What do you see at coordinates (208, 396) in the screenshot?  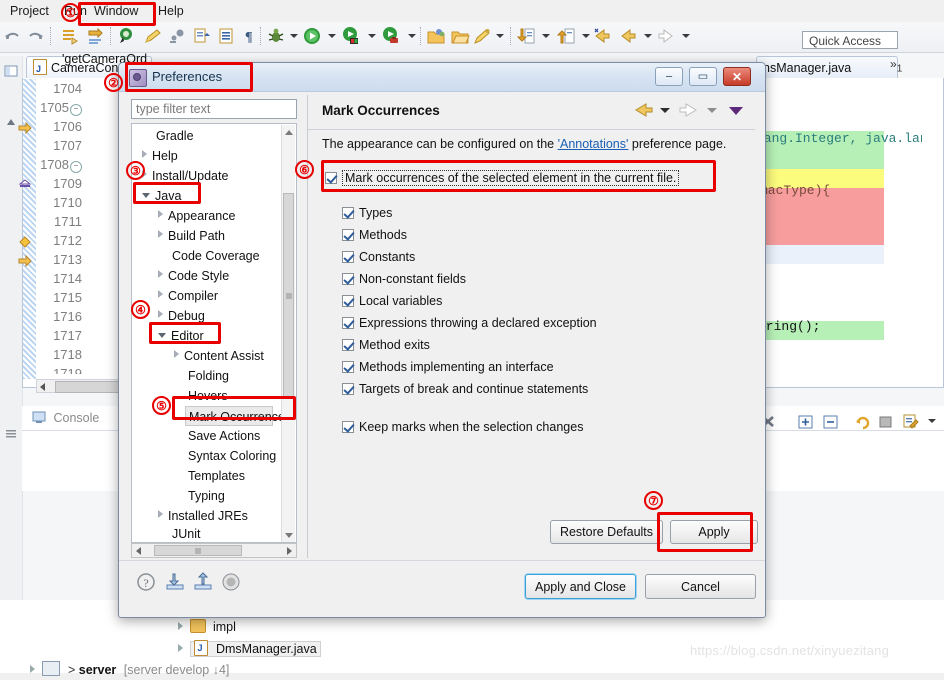 I see `tree-item-hovers: Hovers` at bounding box center [208, 396].